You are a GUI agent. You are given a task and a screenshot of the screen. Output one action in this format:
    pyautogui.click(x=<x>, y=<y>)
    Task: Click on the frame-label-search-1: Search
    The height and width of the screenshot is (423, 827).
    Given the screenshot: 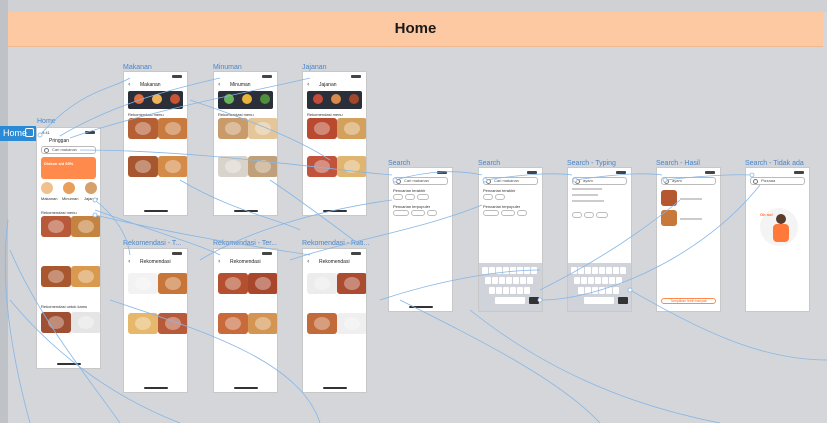 What is the action you would take?
    pyautogui.click(x=399, y=163)
    